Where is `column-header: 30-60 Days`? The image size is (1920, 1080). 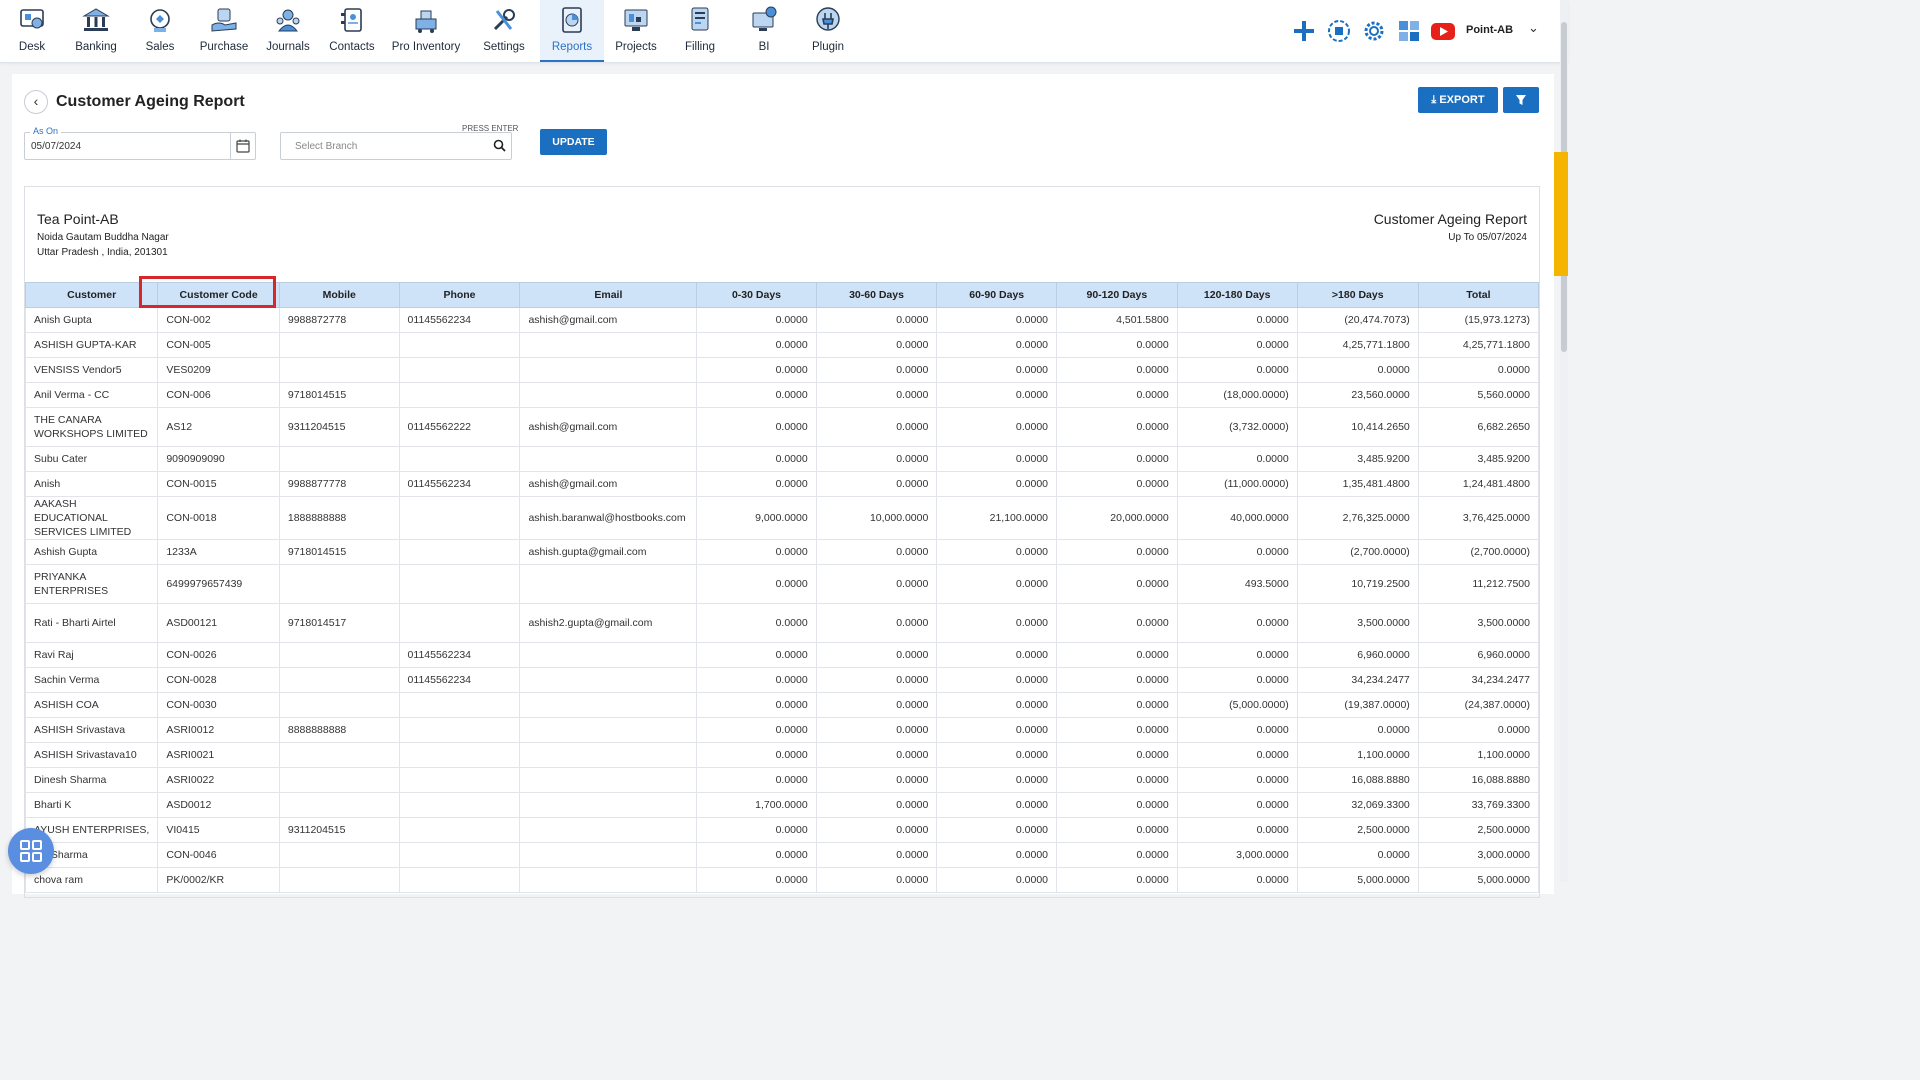
column-header: 30-60 Days is located at coordinates (876, 295).